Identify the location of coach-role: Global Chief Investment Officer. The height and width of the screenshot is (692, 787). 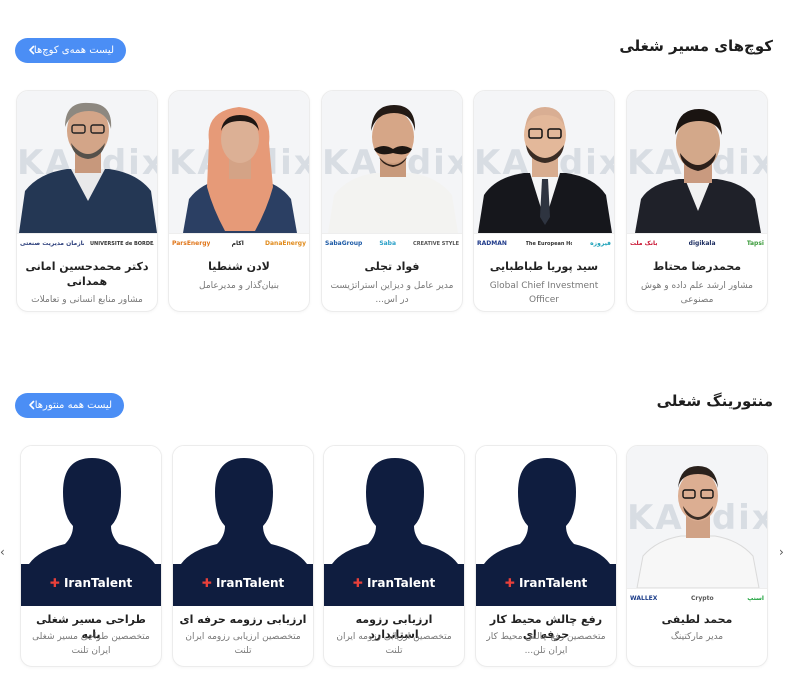
(544, 293).